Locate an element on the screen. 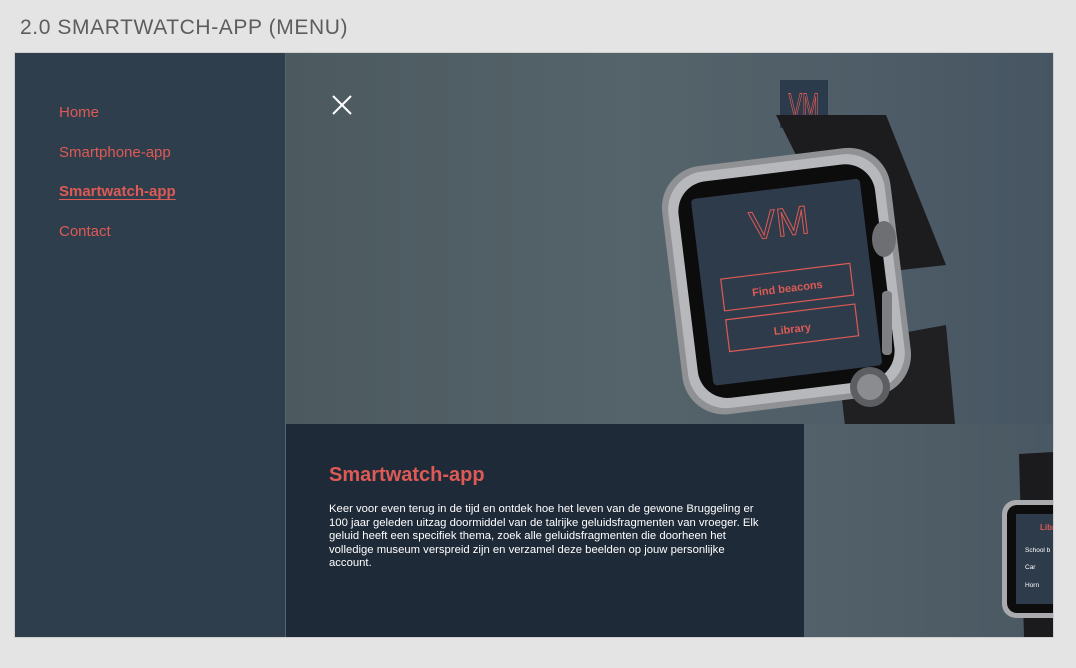  page-title: 2.0 SMARTWATCH-APP (MENU) is located at coordinates (184, 27).